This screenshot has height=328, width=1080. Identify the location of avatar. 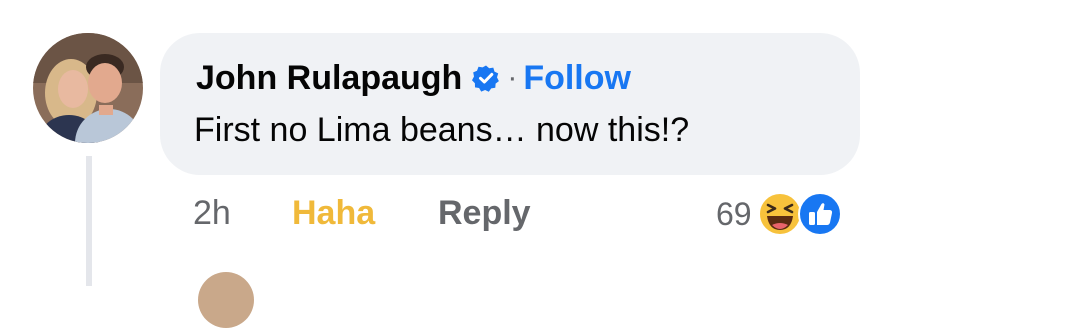
(88, 88).